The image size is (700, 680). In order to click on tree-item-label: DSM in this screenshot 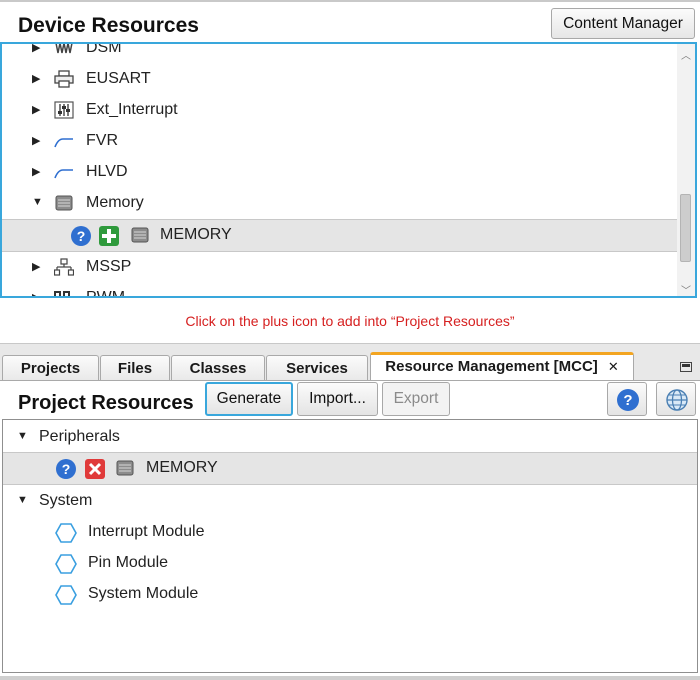, I will do `click(104, 49)`.